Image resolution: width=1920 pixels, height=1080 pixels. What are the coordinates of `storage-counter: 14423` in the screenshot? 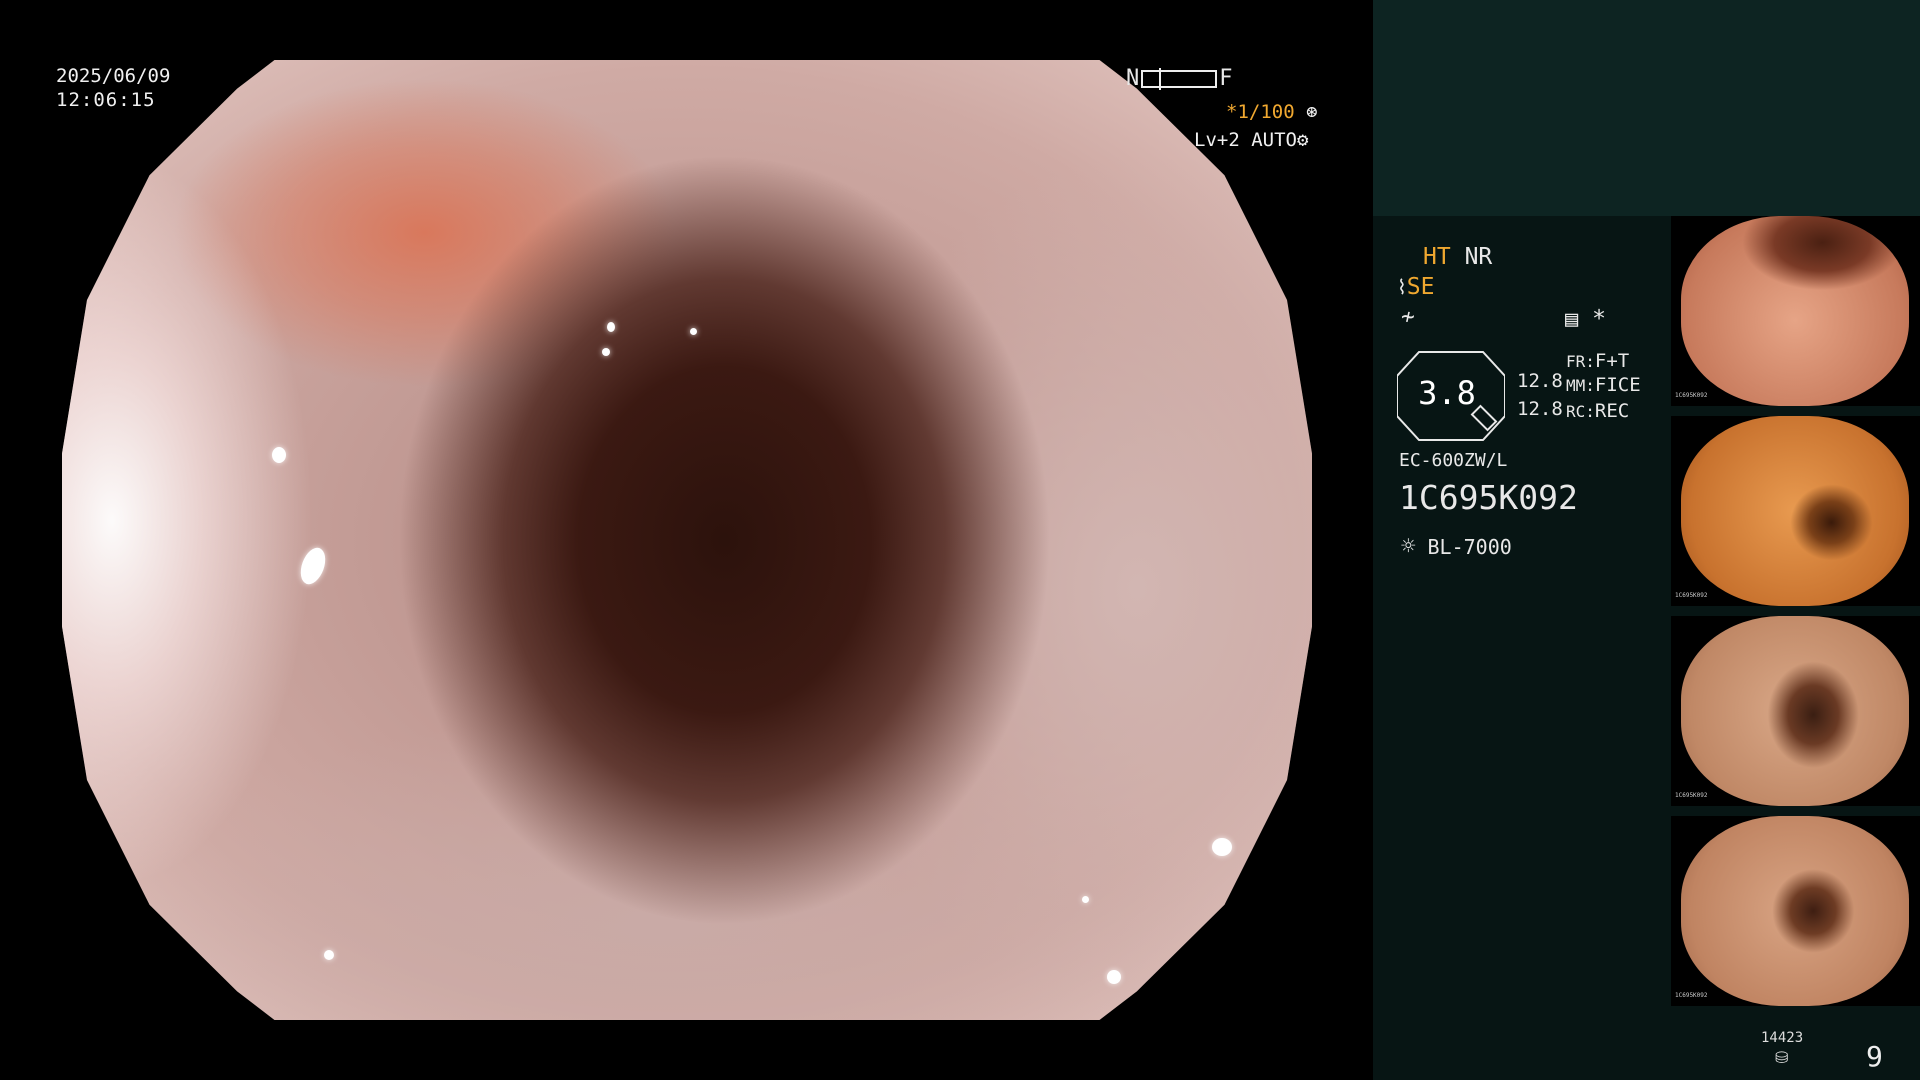 It's located at (1782, 1038).